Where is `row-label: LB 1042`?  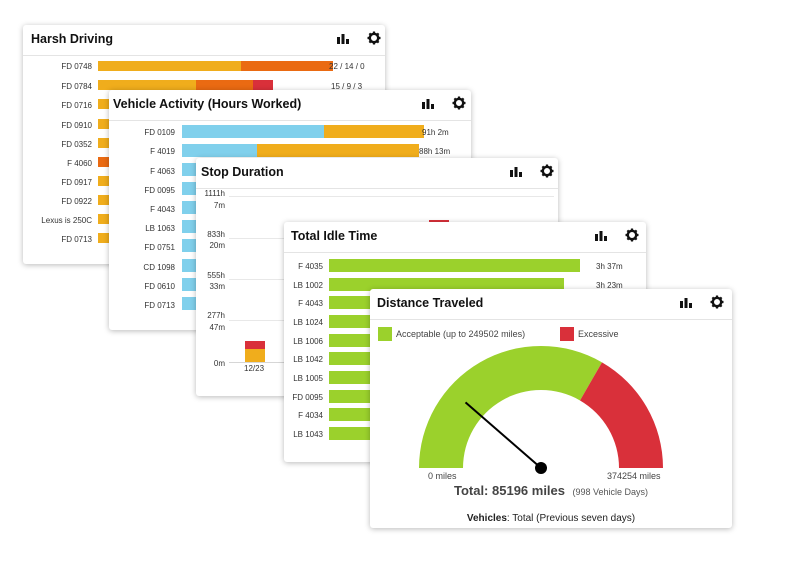 row-label: LB 1042 is located at coordinates (308, 359).